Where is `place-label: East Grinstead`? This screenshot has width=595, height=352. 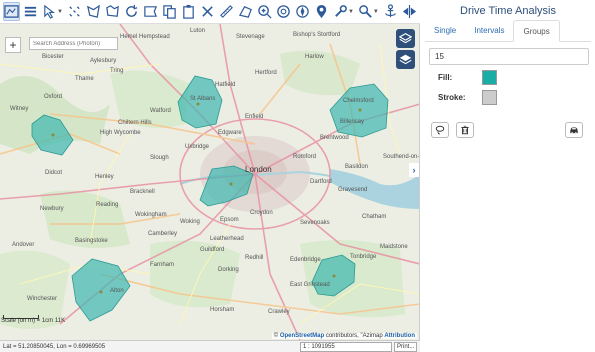 place-label: East Grinstead is located at coordinates (310, 285).